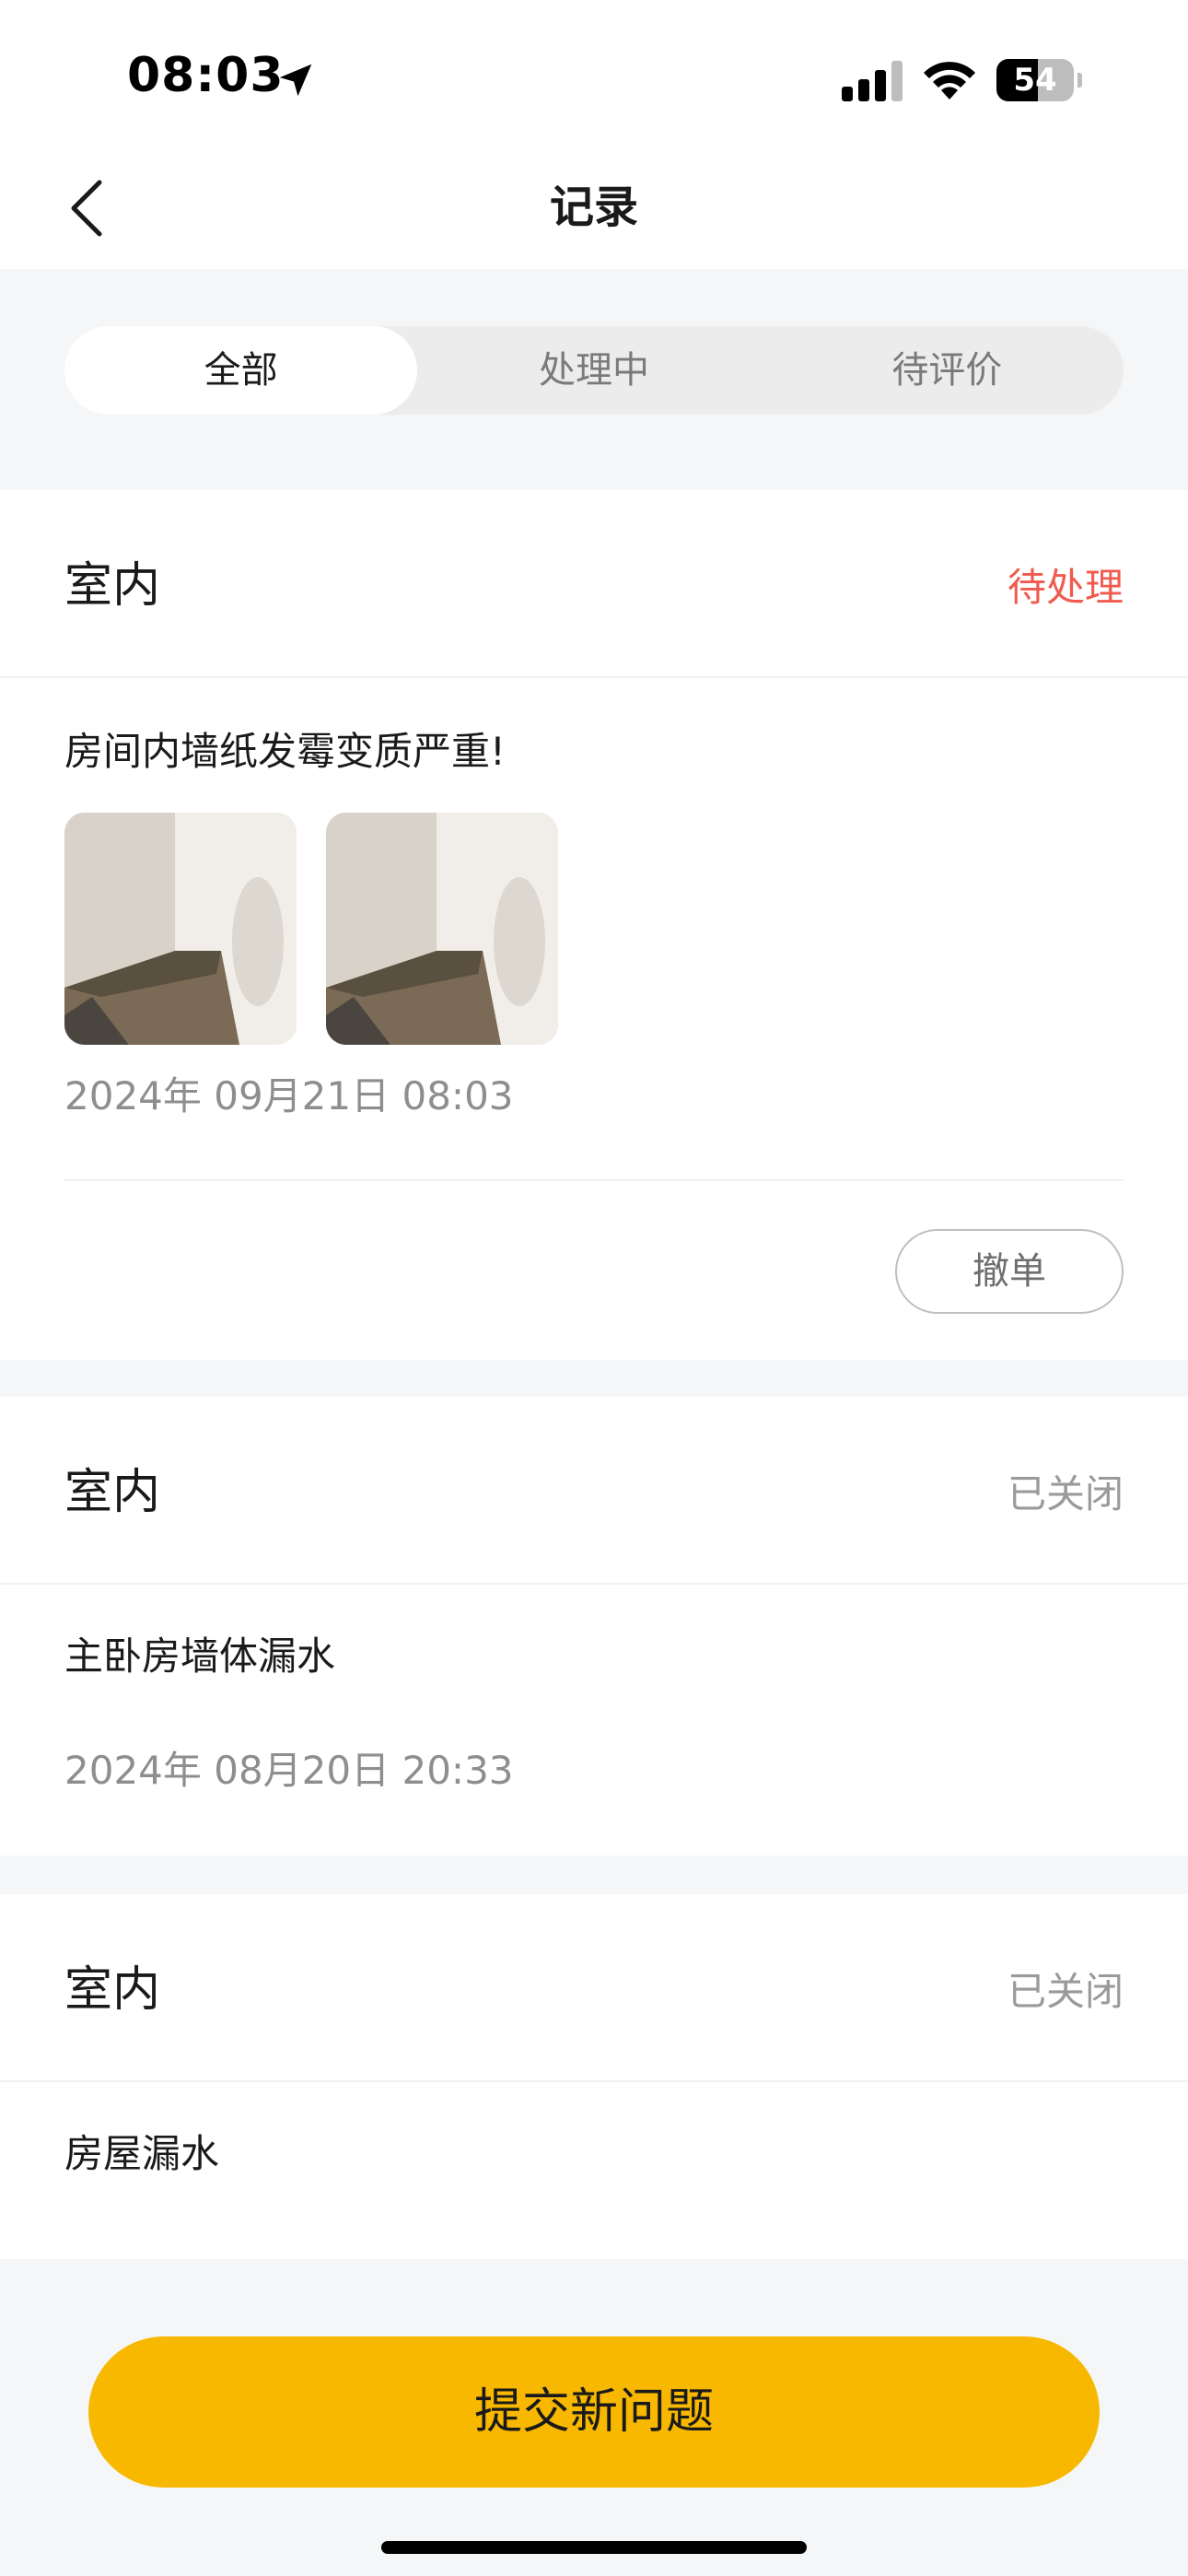 This screenshot has width=1188, height=2576. What do you see at coordinates (289, 1095) in the screenshot?
I see `record-time: 2024年 09月21日 08:03` at bounding box center [289, 1095].